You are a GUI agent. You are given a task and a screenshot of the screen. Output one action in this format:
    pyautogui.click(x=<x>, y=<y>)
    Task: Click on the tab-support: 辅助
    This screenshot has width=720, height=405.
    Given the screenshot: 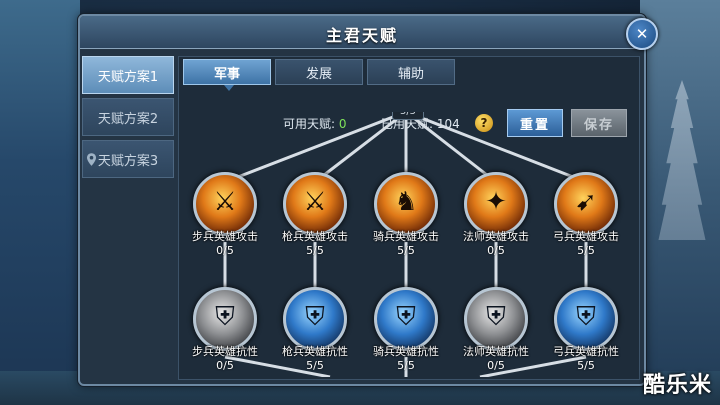 What is the action you would take?
    pyautogui.click(x=411, y=72)
    